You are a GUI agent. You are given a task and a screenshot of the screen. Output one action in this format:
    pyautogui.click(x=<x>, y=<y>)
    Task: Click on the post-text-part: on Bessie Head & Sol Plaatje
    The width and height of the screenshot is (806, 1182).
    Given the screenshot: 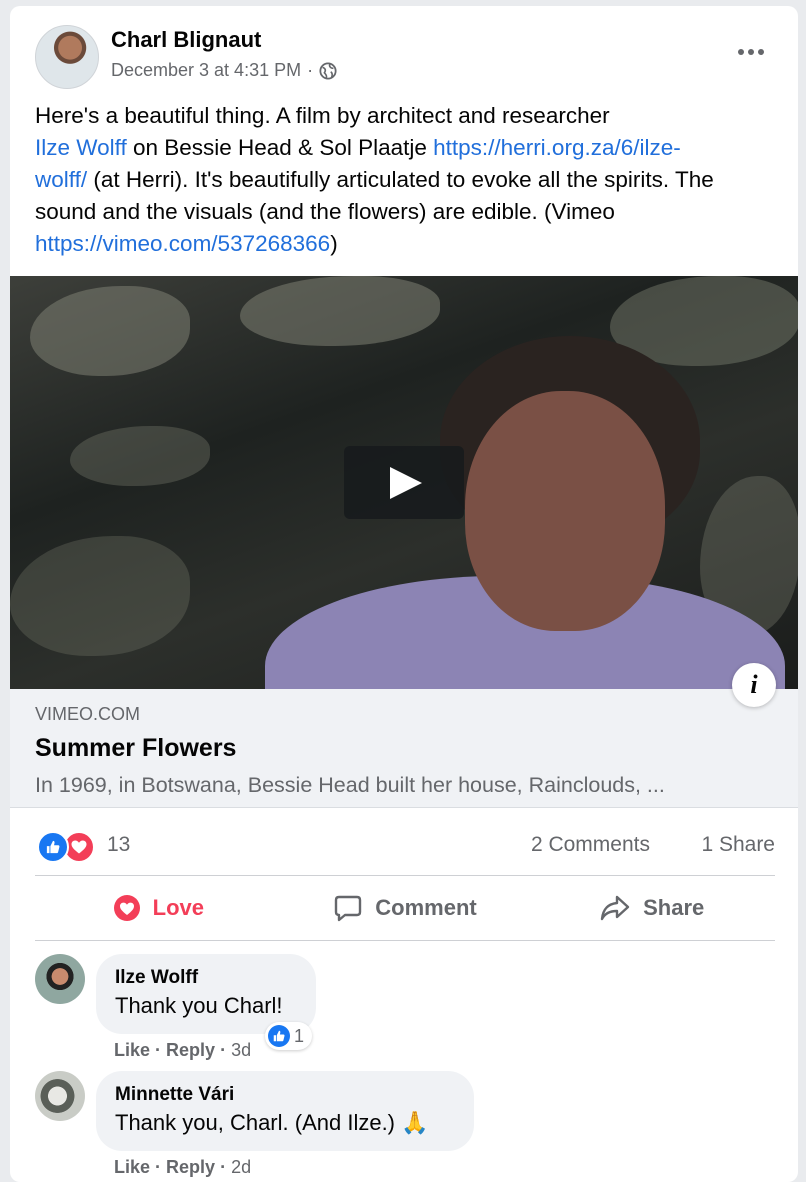 What is the action you would take?
    pyautogui.click(x=280, y=147)
    